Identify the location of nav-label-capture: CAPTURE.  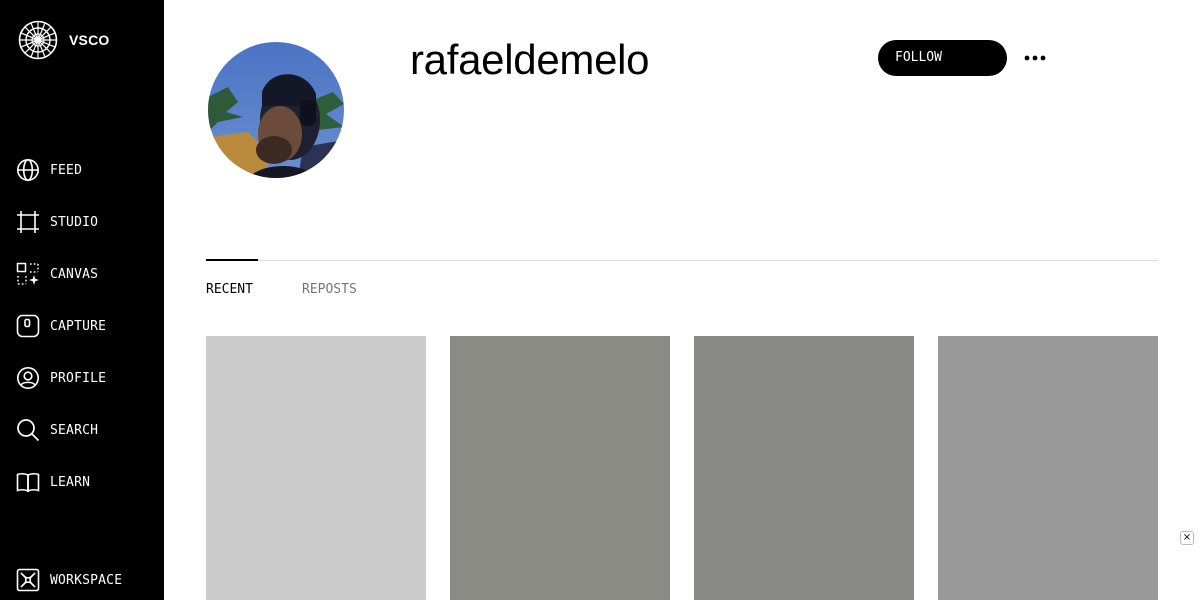
(78, 326).